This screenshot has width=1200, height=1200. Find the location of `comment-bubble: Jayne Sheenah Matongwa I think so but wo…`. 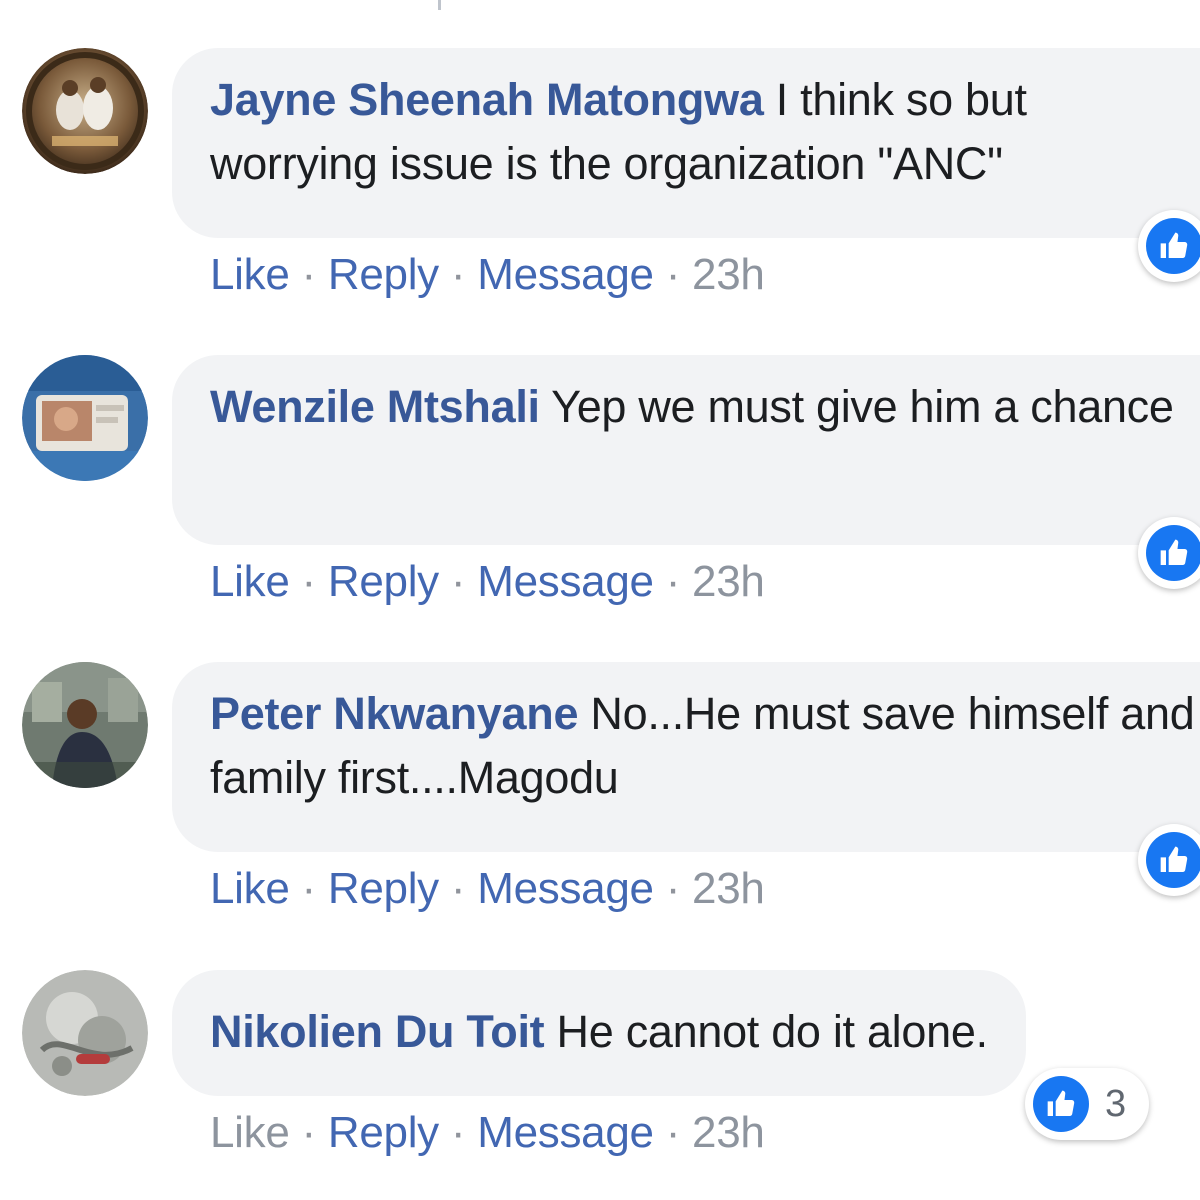

comment-bubble: Jayne Sheenah Matongwa I think so but wo… is located at coordinates (686, 143).